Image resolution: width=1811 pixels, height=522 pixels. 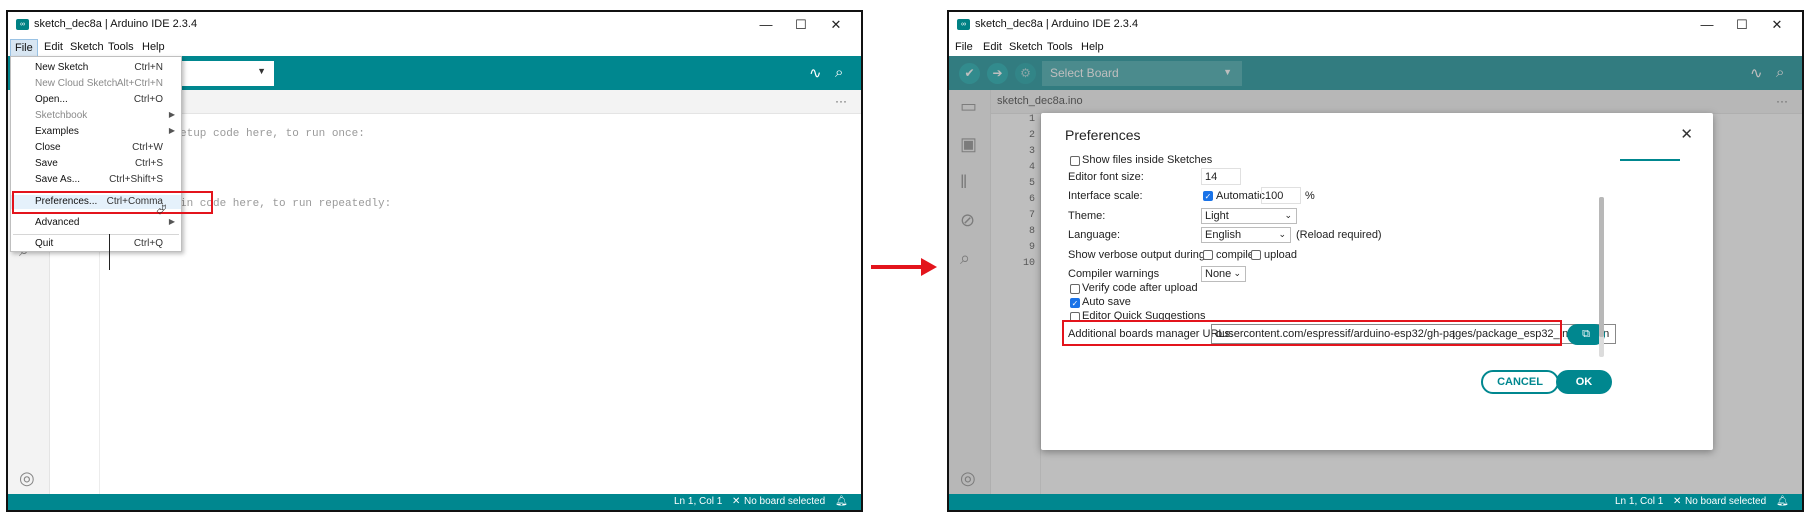 What do you see at coordinates (1520, 382) in the screenshot?
I see `cancel-button: CANCEL` at bounding box center [1520, 382].